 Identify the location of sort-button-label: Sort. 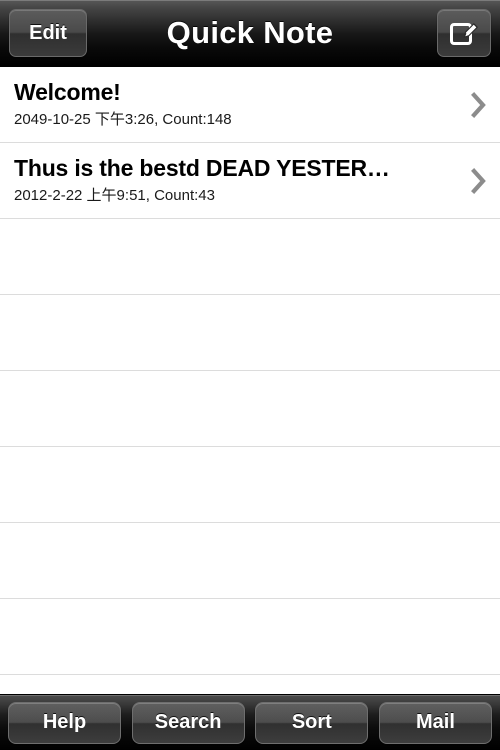
(311, 722).